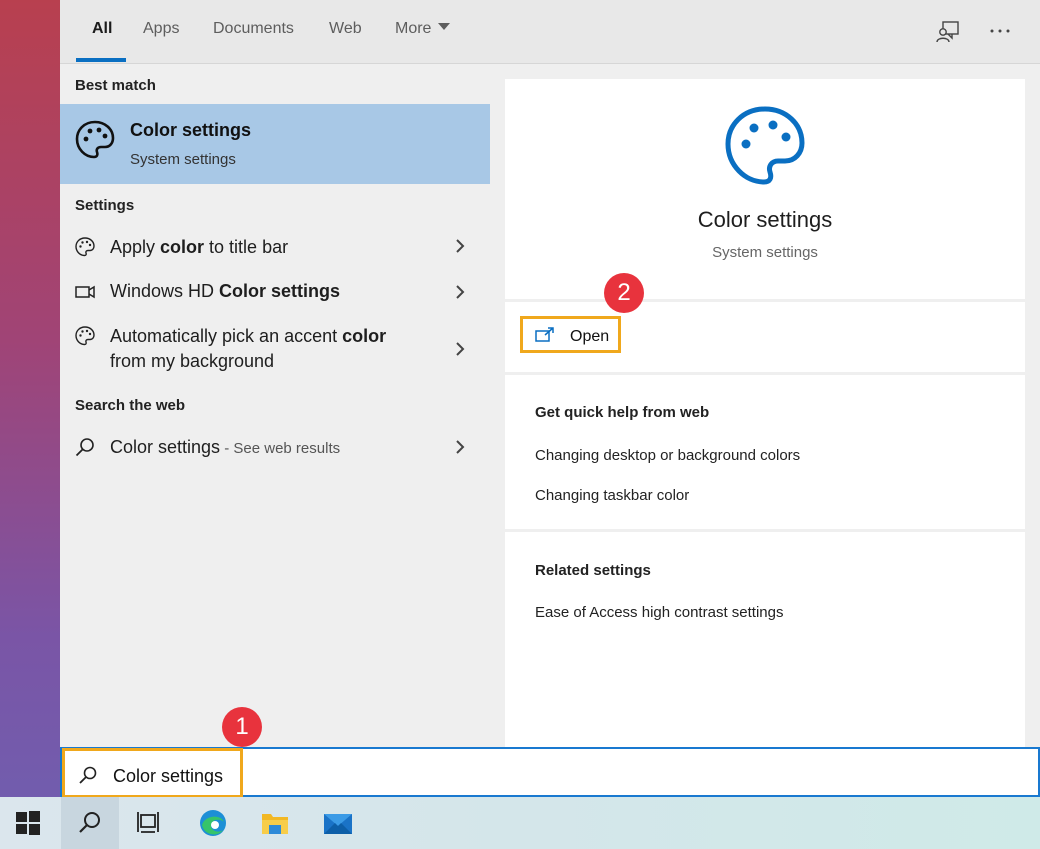 The width and height of the screenshot is (1040, 849). I want to click on open-button-label: Open, so click(590, 336).